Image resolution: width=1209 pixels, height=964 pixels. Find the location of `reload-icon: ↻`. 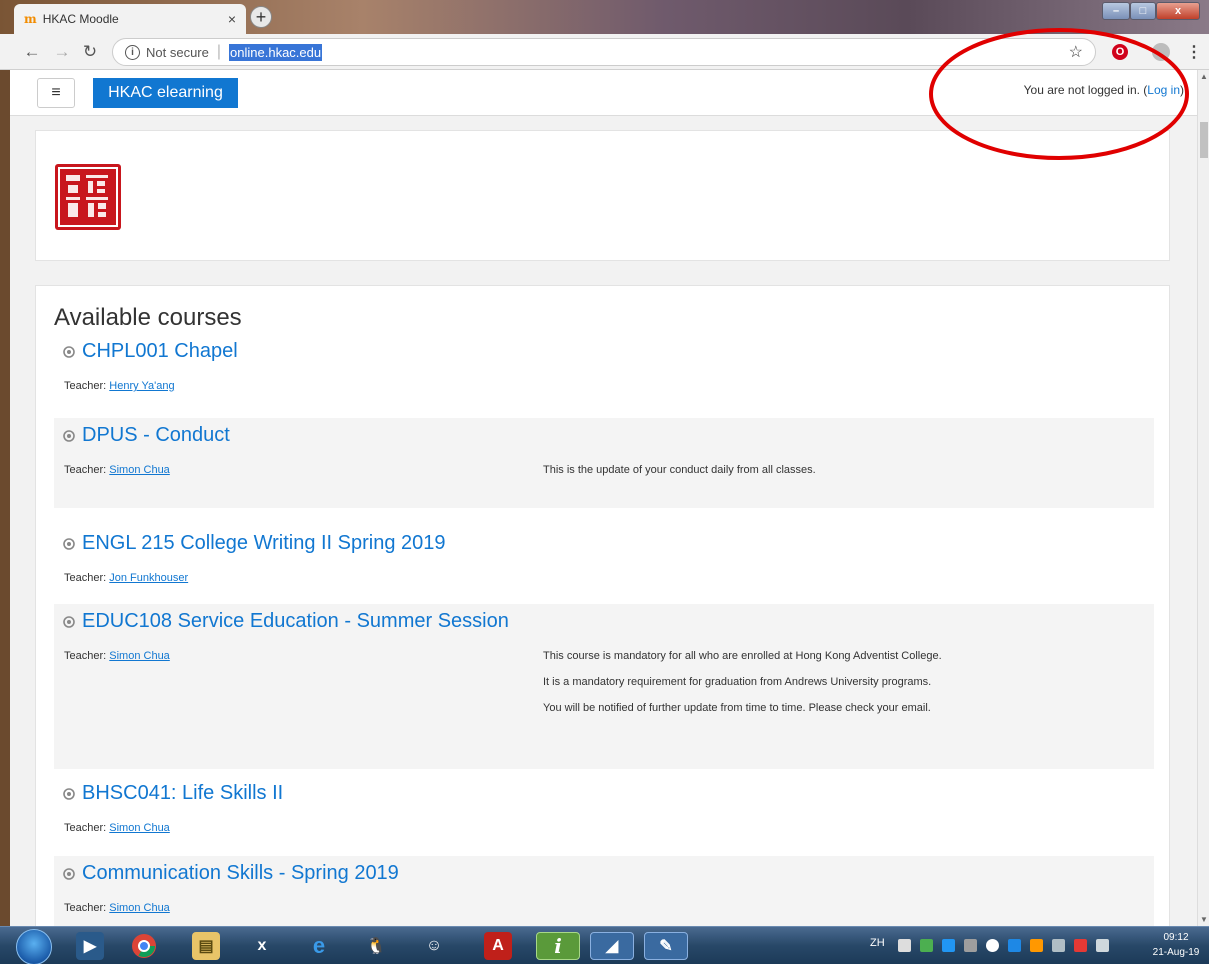

reload-icon: ↻ is located at coordinates (90, 52).